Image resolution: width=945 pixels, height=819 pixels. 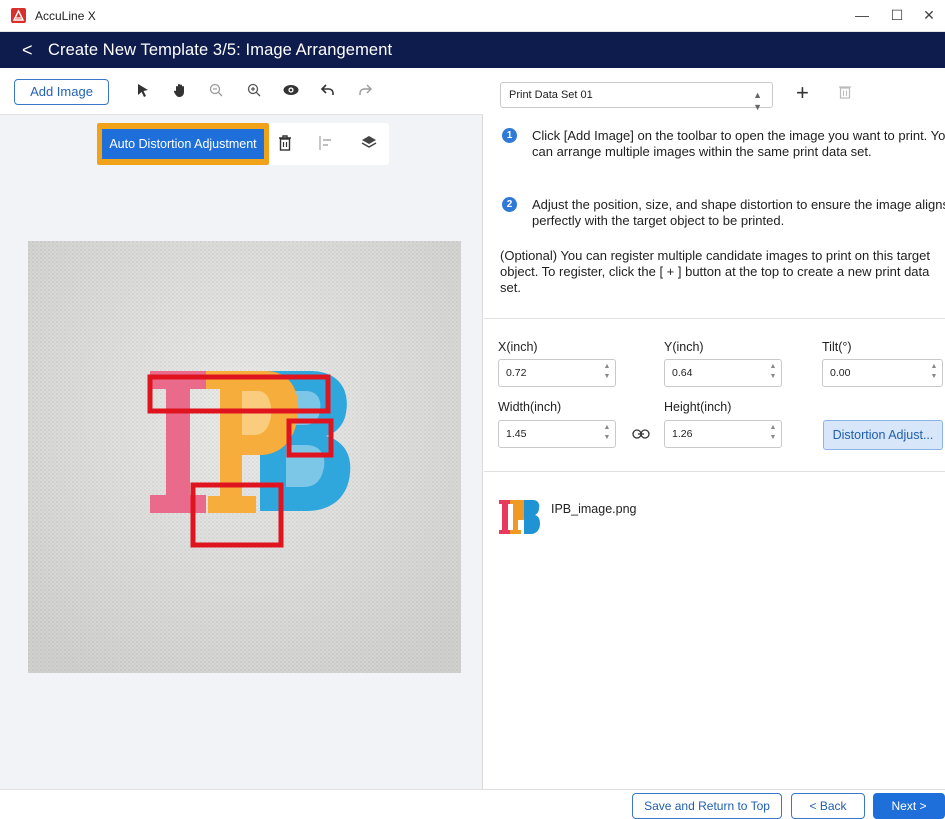 I want to click on canvas-toolbar: Add Image, so click(x=241, y=91).